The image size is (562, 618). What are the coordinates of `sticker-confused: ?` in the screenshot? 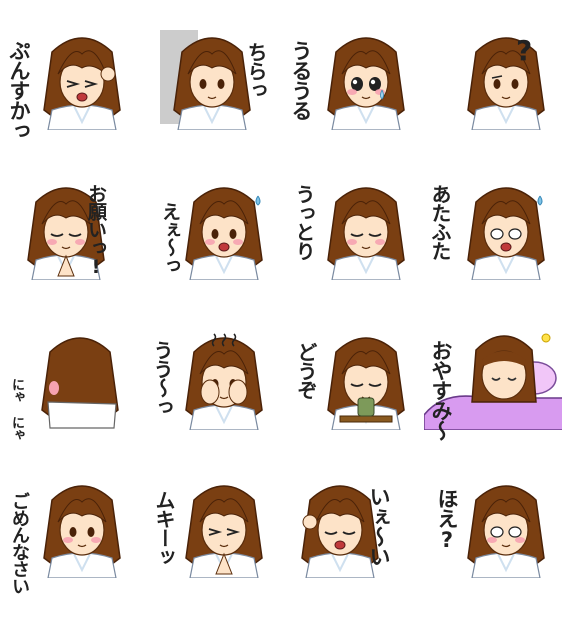 It's located at (493, 95).